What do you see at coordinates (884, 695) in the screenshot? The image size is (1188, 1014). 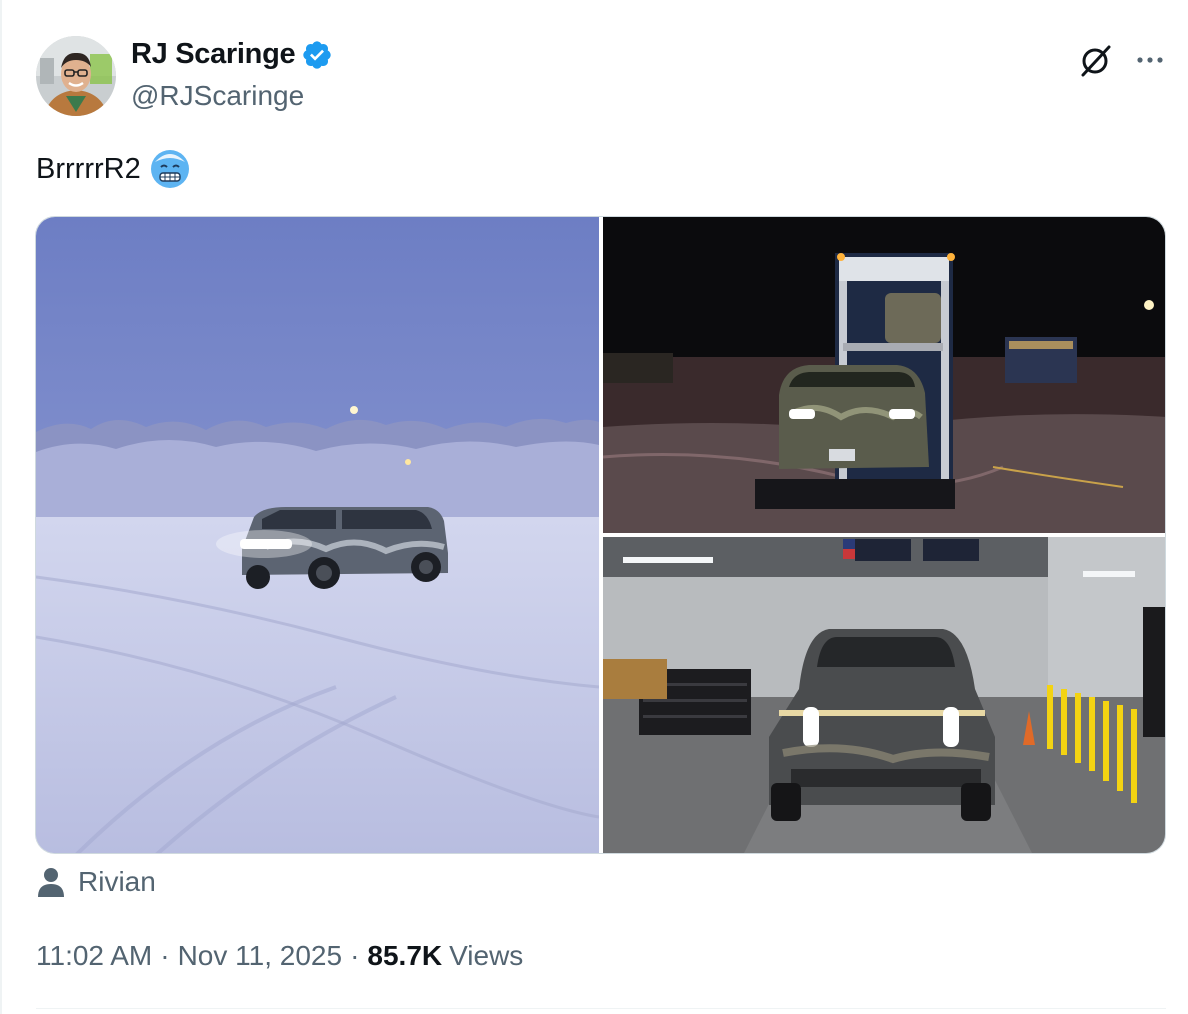 I see `photo-garage` at bounding box center [884, 695].